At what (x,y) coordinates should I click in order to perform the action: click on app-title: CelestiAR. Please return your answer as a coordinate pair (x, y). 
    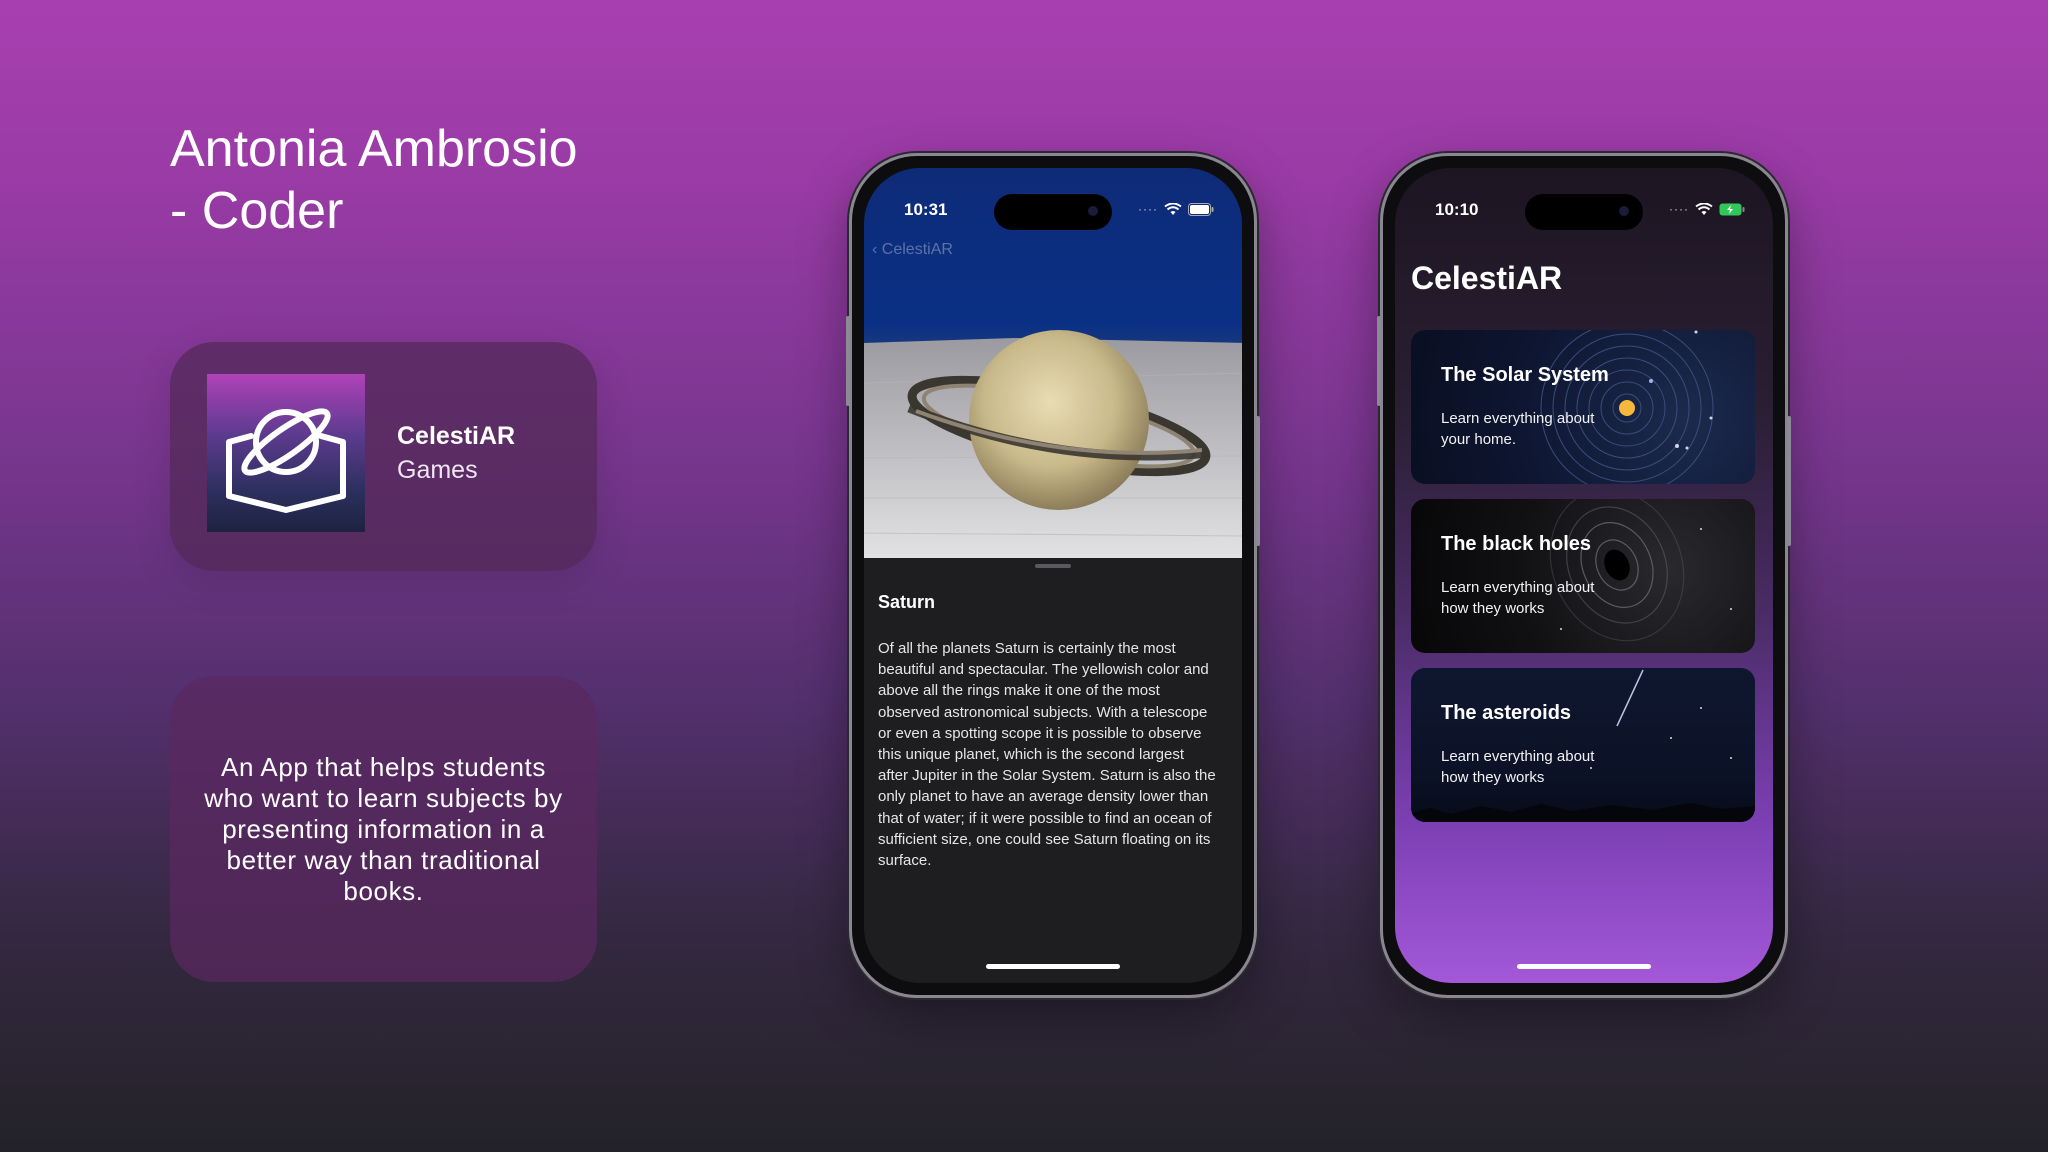
    Looking at the image, I should click on (1487, 278).